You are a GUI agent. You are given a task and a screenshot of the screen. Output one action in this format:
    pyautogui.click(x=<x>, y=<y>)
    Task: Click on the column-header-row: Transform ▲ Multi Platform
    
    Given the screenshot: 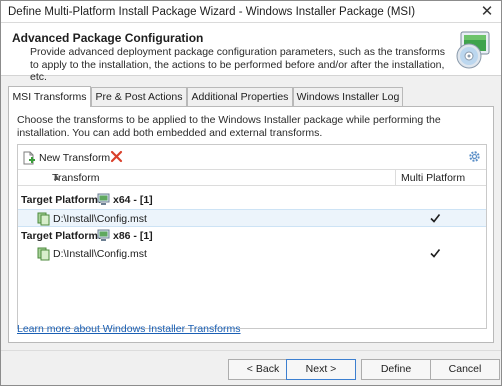 What is the action you would take?
    pyautogui.click(x=252, y=177)
    